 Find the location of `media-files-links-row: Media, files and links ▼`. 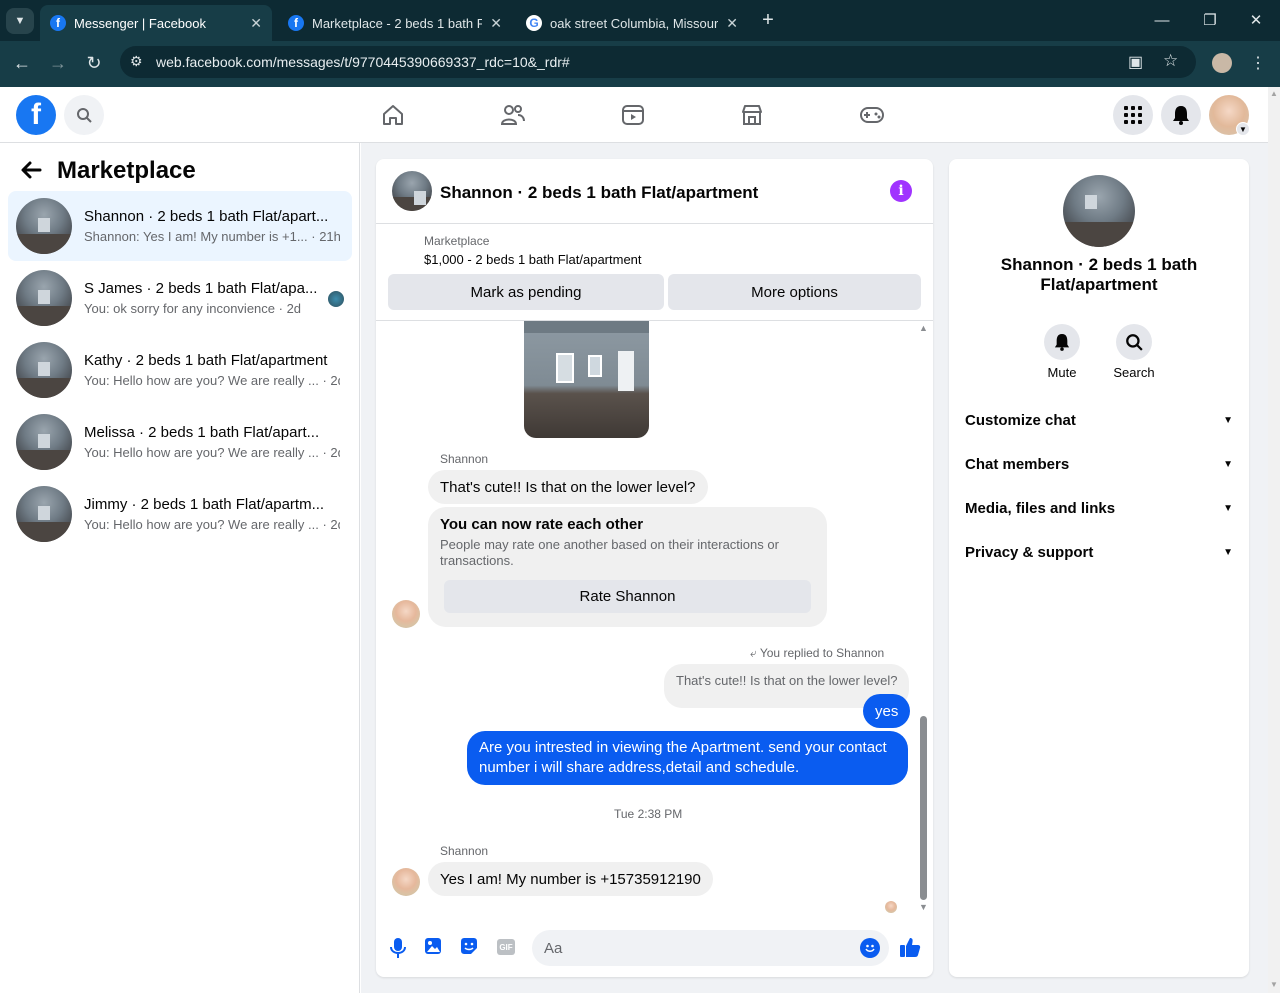

media-files-links-row: Media, files and links ▼ is located at coordinates (1099, 508).